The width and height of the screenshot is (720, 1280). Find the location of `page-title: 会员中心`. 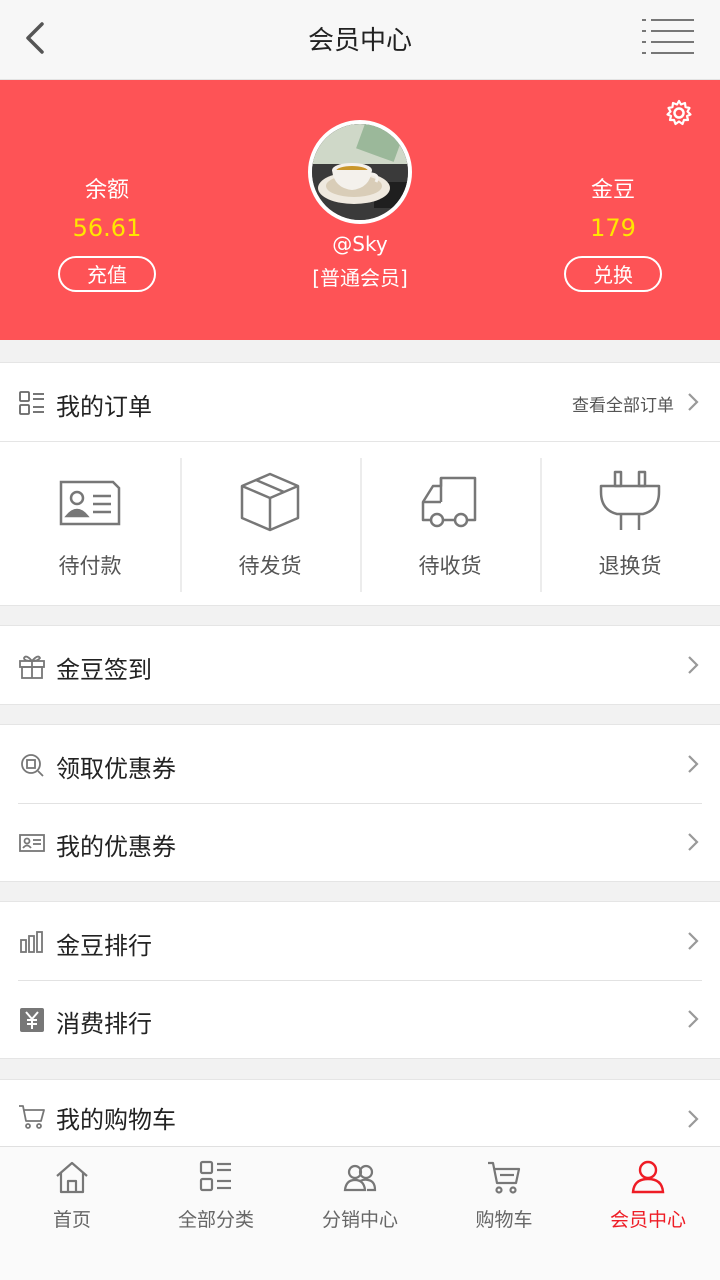

page-title: 会员中心 is located at coordinates (359, 41).